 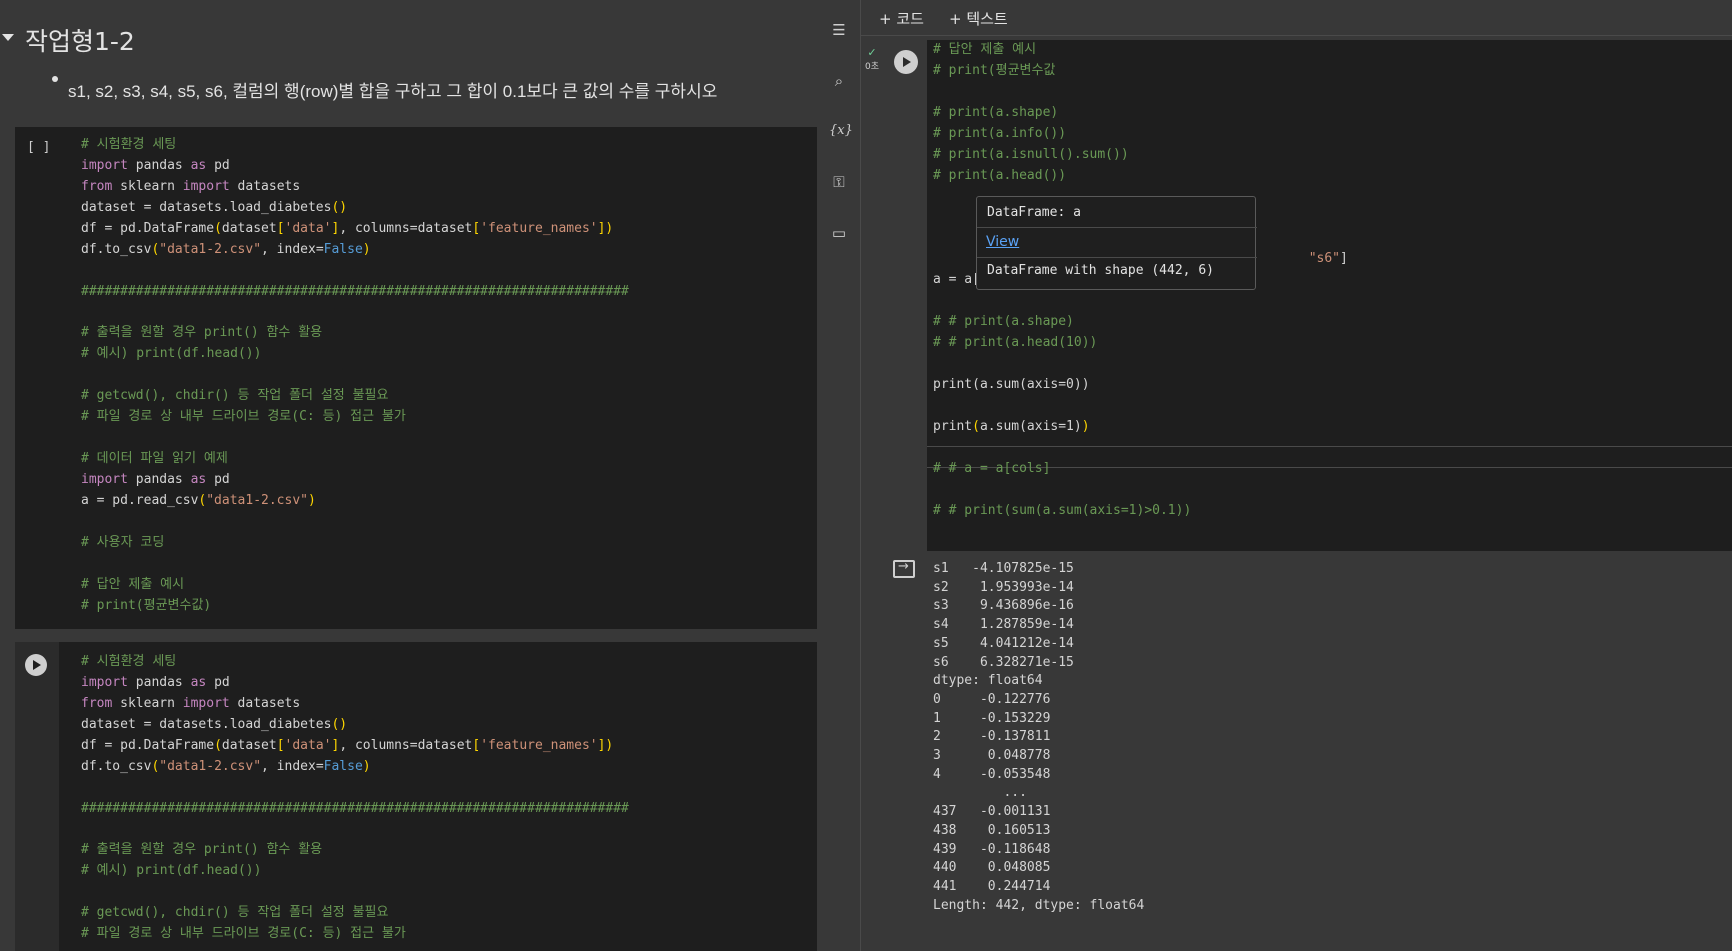 What do you see at coordinates (218, 682) in the screenshot?
I see `code-token: pd` at bounding box center [218, 682].